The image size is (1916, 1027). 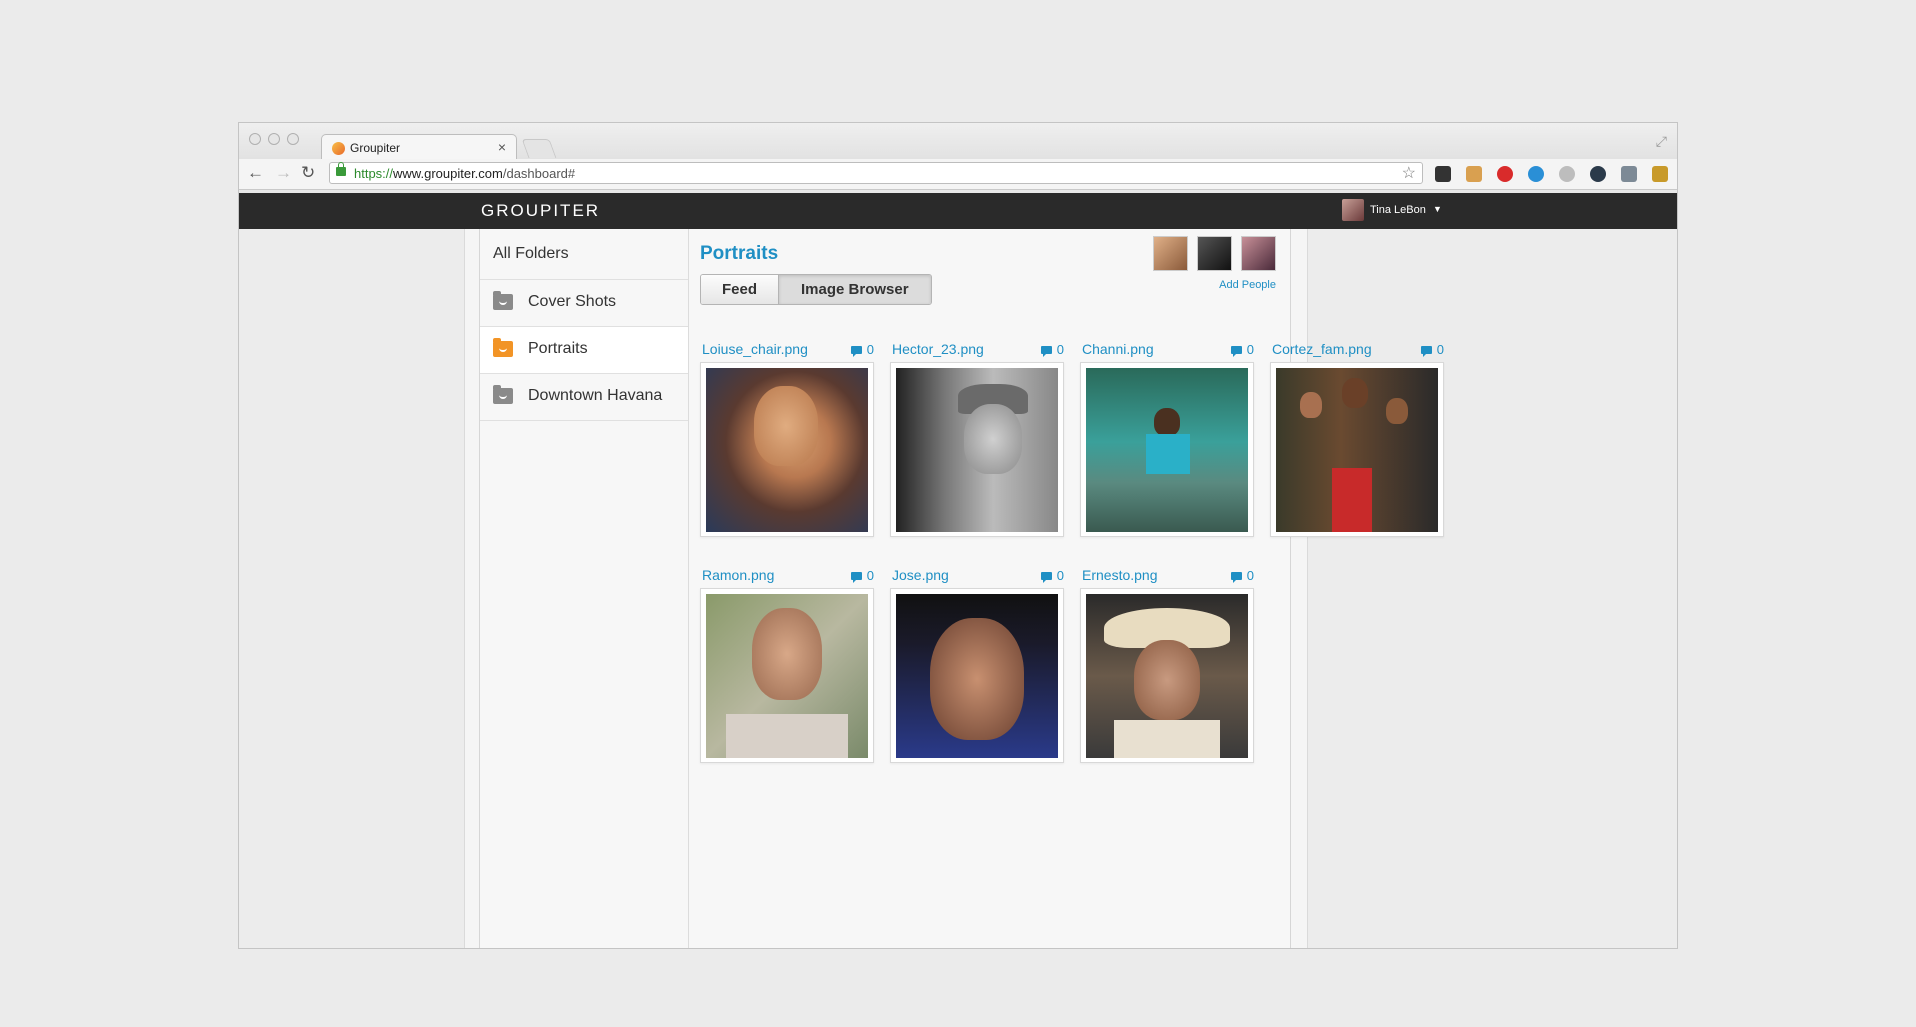 I want to click on sidebar-item-downtown-havana: Downtown Havana, so click(x=584, y=397).